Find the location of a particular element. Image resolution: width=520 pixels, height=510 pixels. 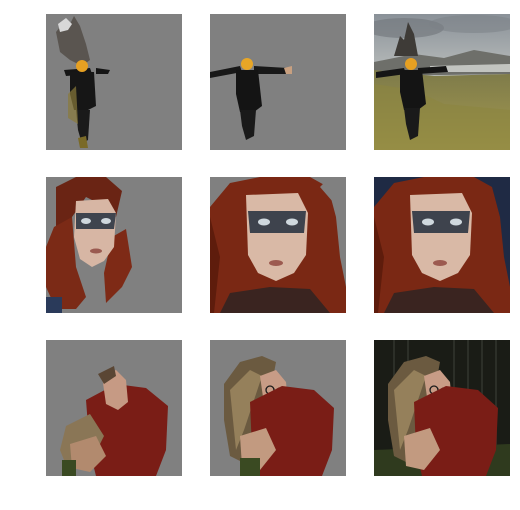

woman-portrait-mask-sparse is located at coordinates (114, 245).